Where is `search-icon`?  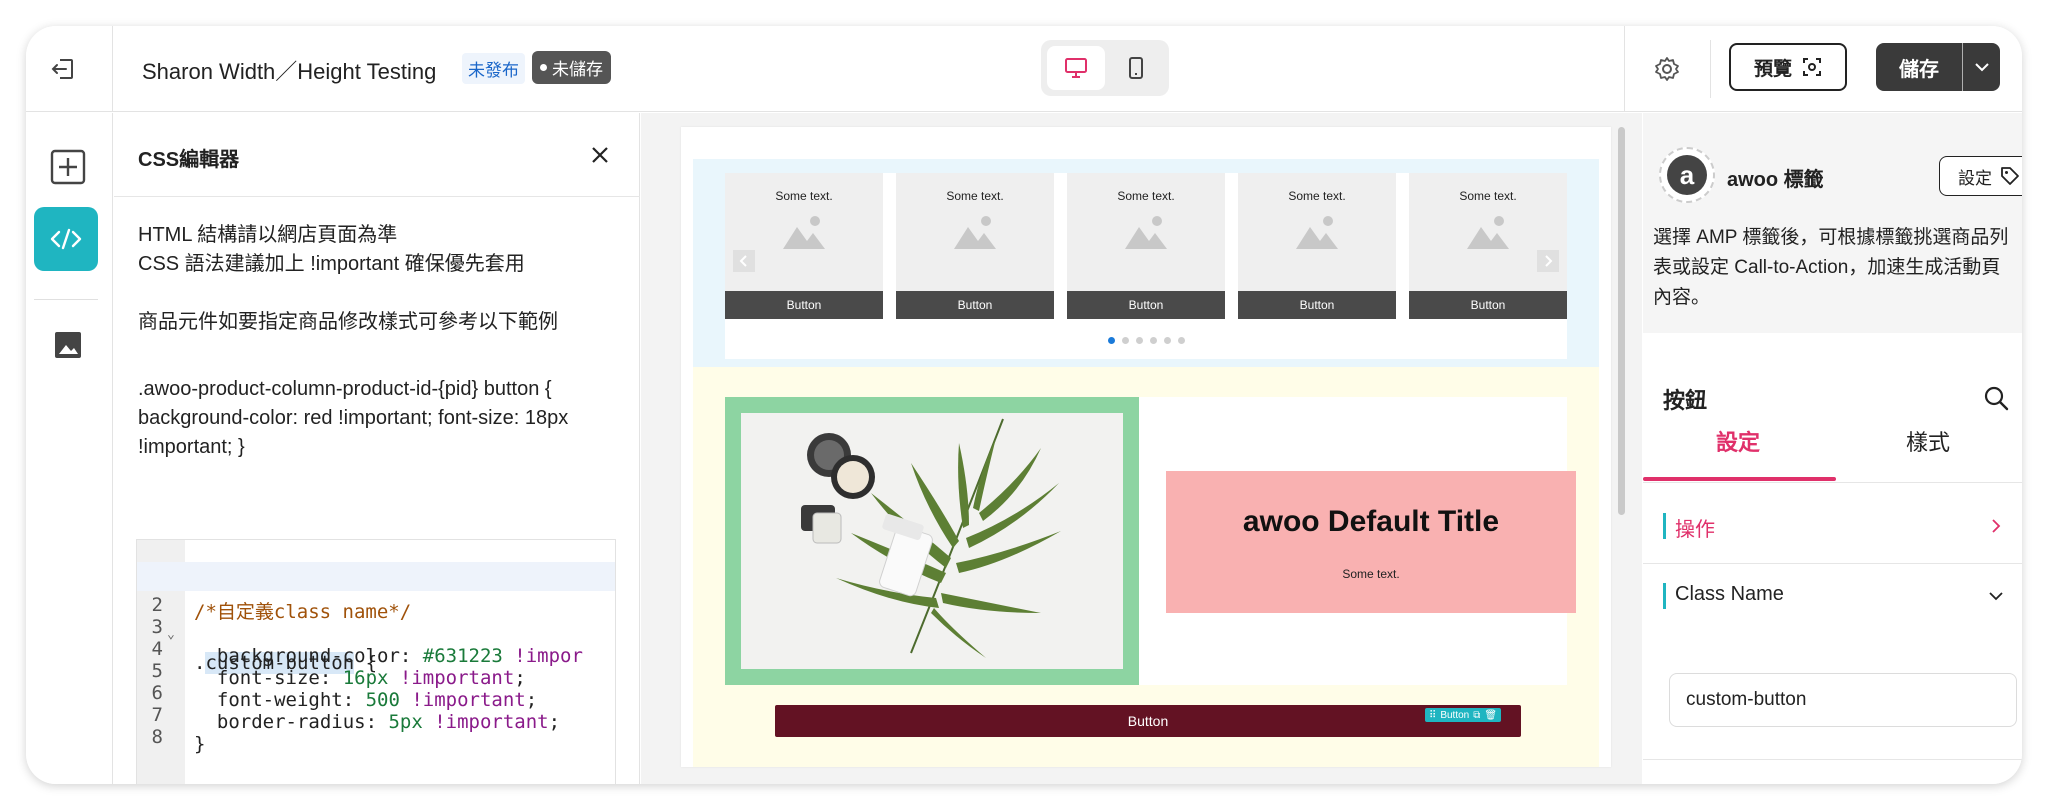 search-icon is located at coordinates (1996, 398).